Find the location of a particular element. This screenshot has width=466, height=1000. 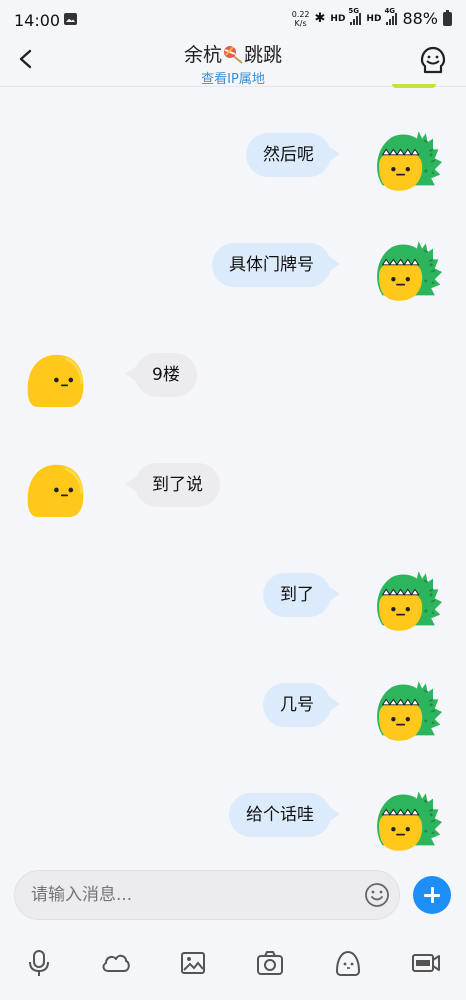

chat-title: 余杭 跳跳 is located at coordinates (233, 53).